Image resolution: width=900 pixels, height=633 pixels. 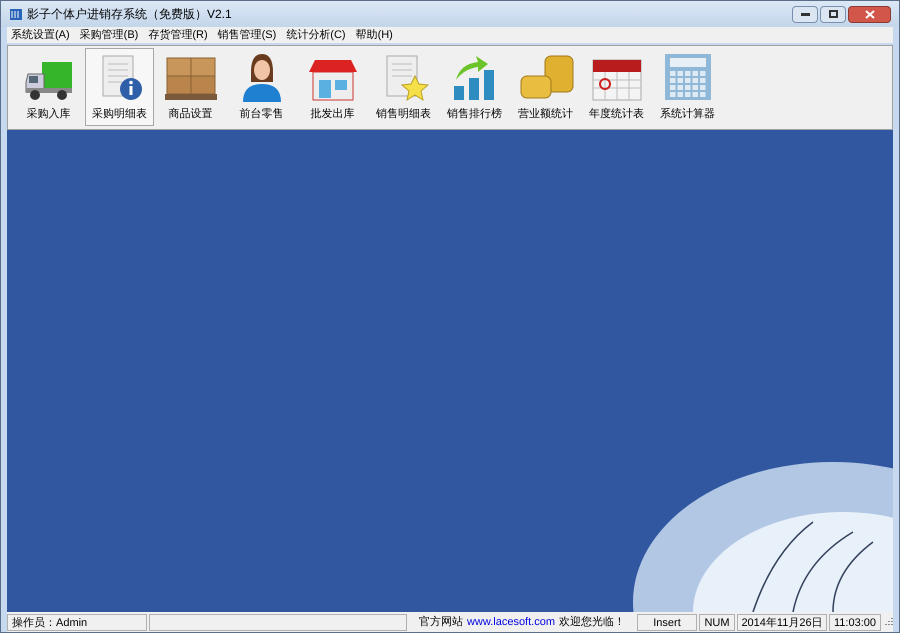 What do you see at coordinates (374, 35) in the screenshot?
I see `menu-item: 帮助(H)` at bounding box center [374, 35].